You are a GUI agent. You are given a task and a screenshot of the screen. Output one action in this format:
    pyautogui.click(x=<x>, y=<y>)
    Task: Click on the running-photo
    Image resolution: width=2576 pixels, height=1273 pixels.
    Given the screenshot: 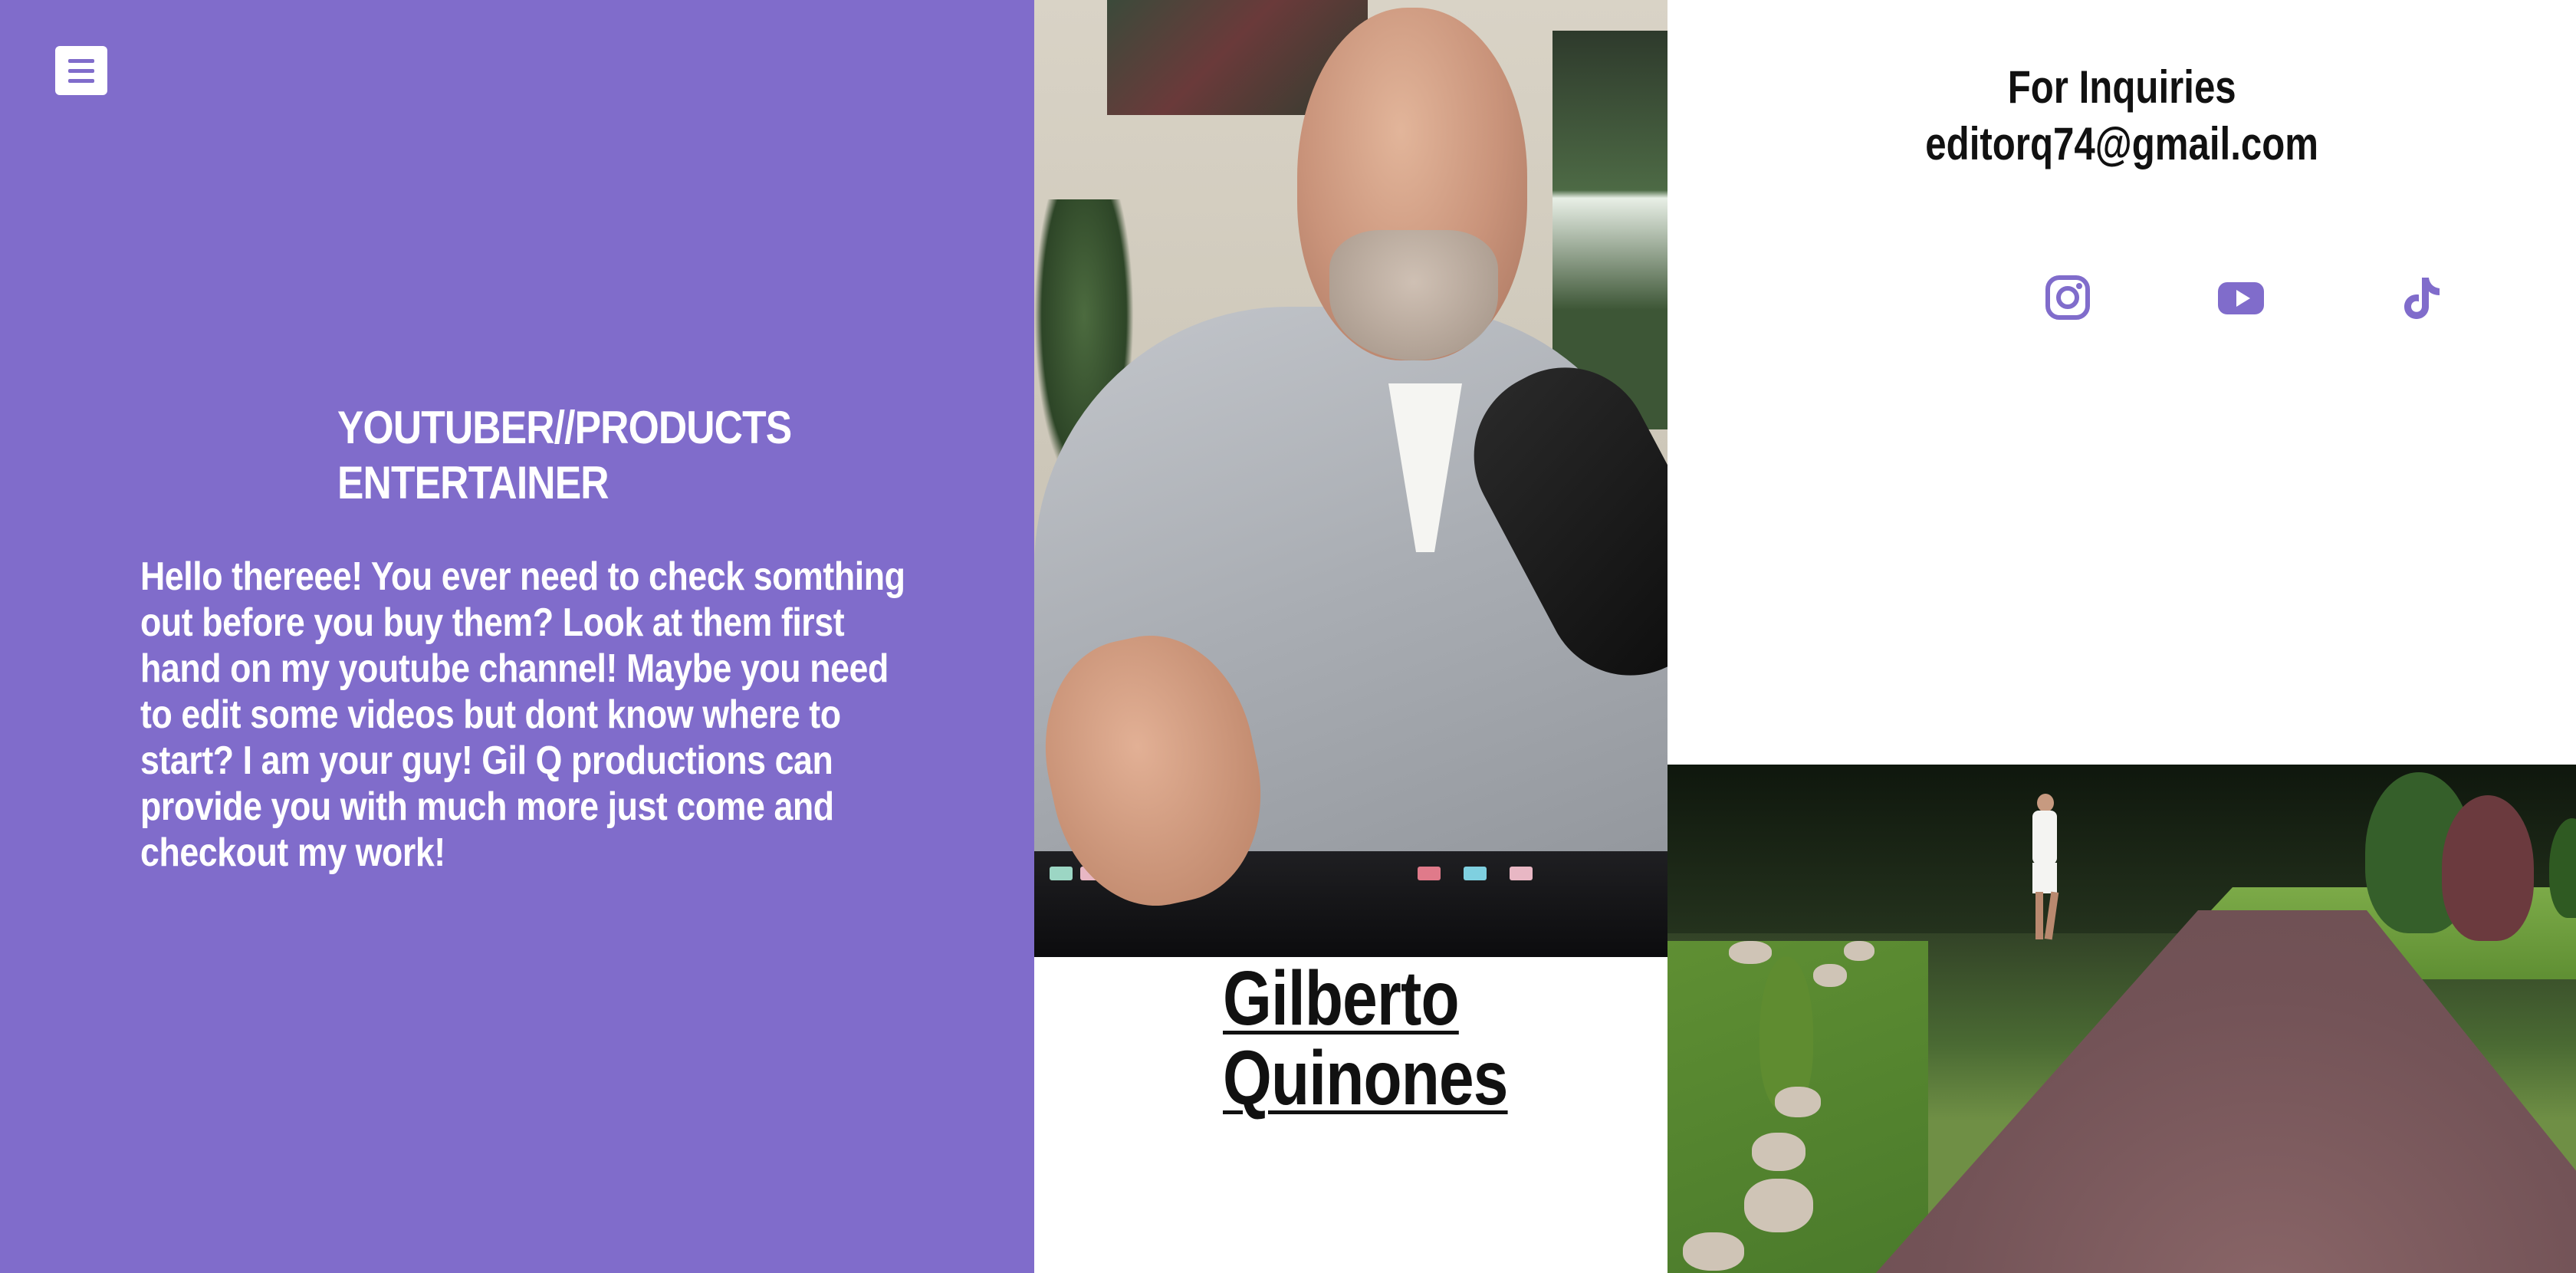 What is the action you would take?
    pyautogui.click(x=2122, y=1019)
    